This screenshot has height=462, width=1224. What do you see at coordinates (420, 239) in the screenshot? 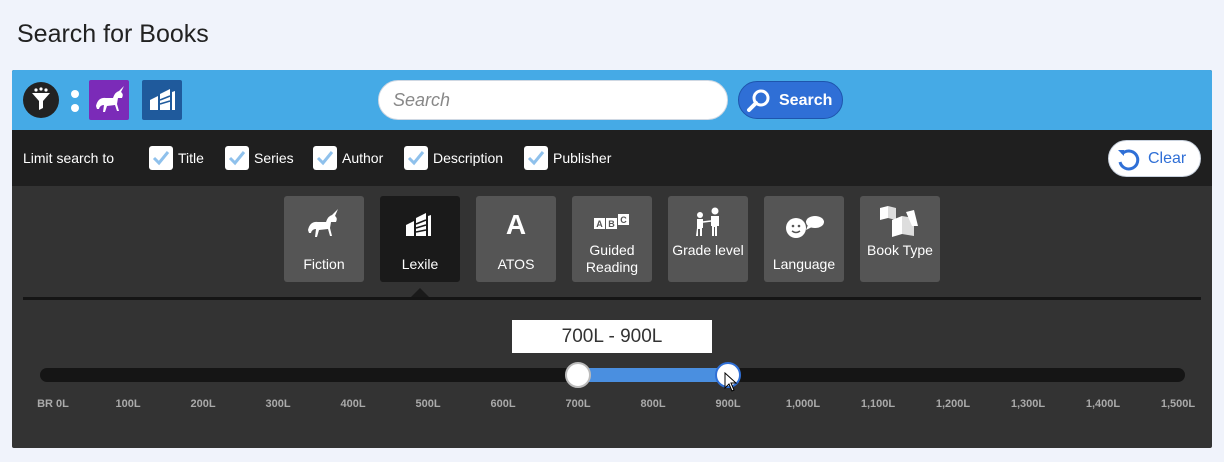
I see `tab-lexile: Lexile` at bounding box center [420, 239].